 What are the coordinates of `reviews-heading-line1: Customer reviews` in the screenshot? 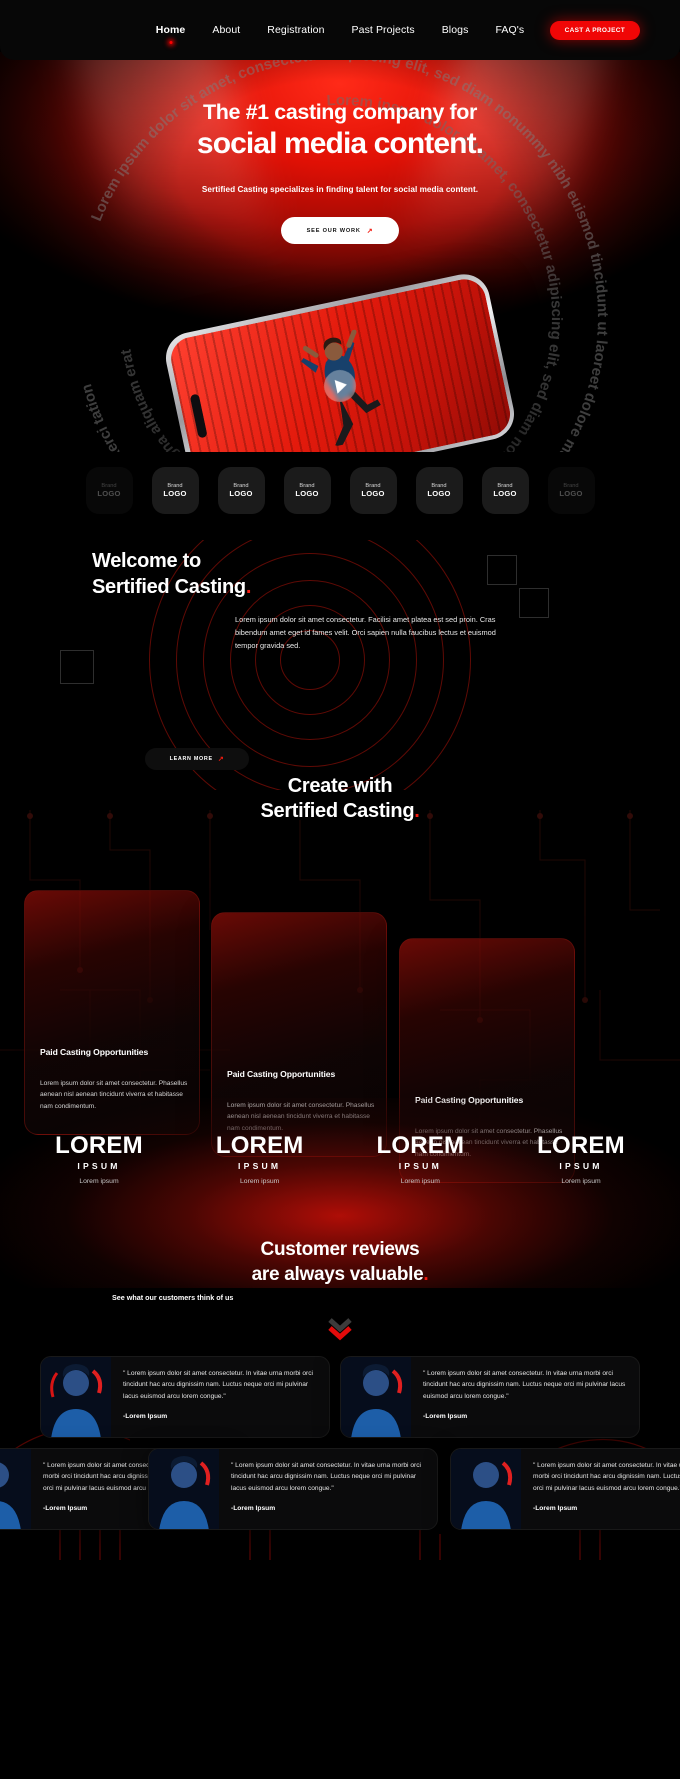 It's located at (340, 1249).